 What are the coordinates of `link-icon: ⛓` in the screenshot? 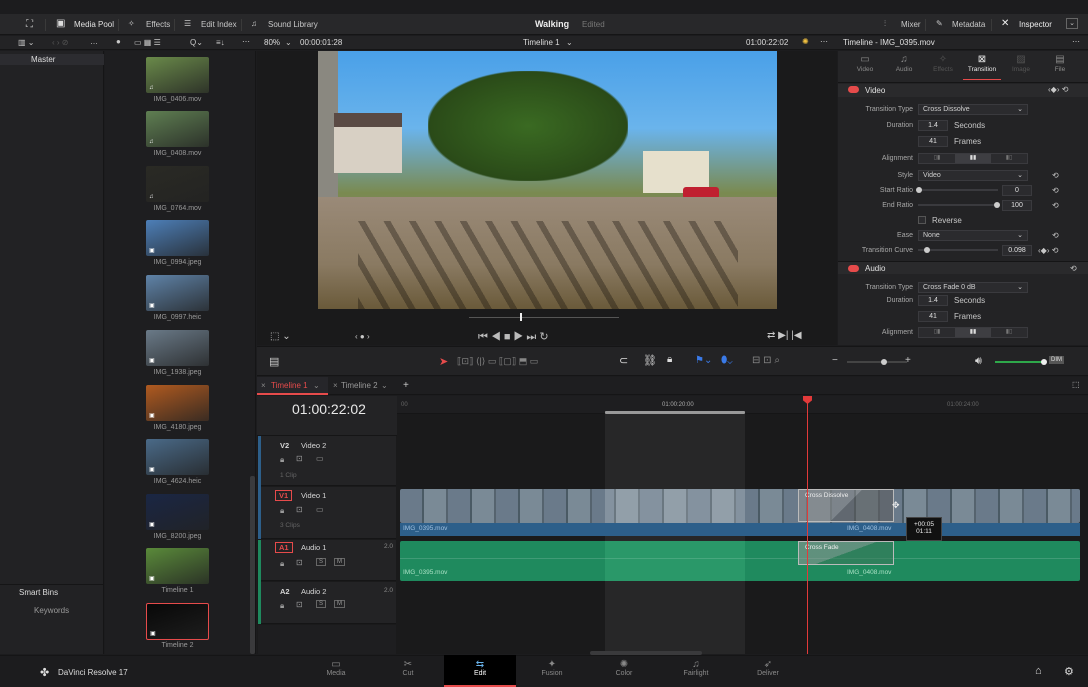 It's located at (650, 360).